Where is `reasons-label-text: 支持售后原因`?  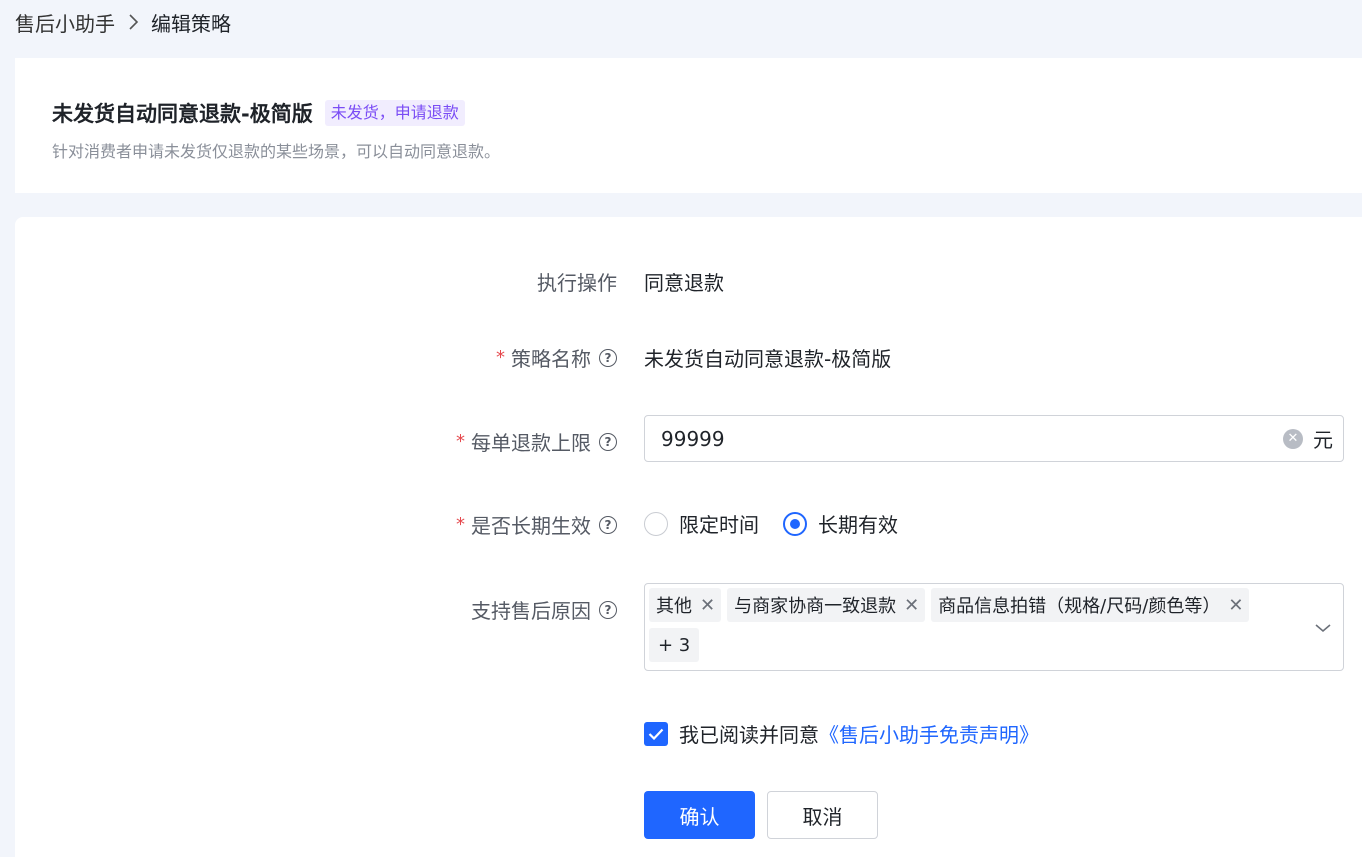 reasons-label-text: 支持售后原因 is located at coordinates (531, 611).